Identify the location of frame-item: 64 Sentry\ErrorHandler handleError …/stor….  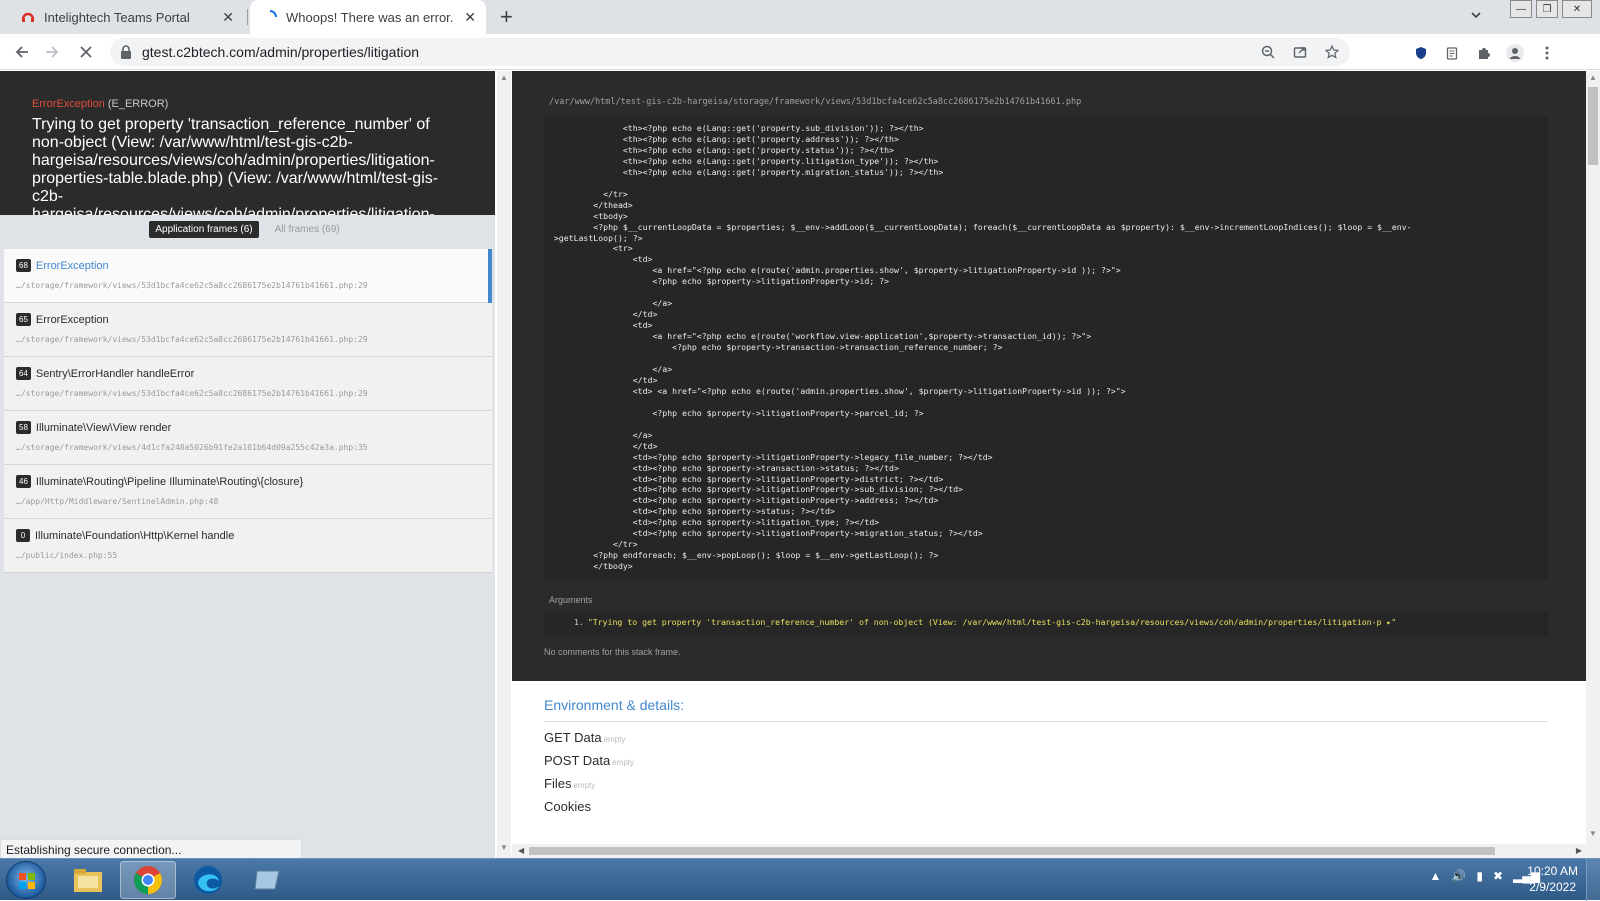
(248, 384).